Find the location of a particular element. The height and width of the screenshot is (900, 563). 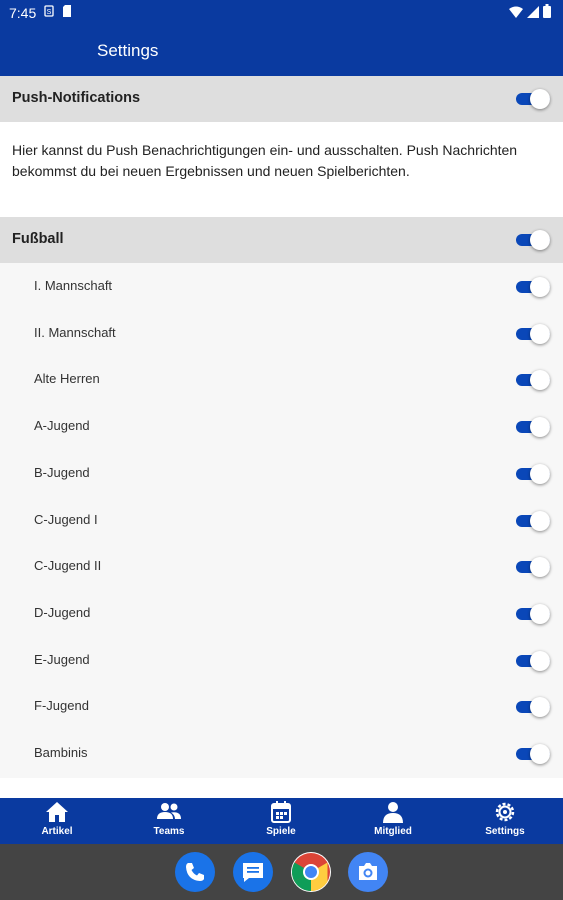

team-label: Alte Herren is located at coordinates (67, 379).